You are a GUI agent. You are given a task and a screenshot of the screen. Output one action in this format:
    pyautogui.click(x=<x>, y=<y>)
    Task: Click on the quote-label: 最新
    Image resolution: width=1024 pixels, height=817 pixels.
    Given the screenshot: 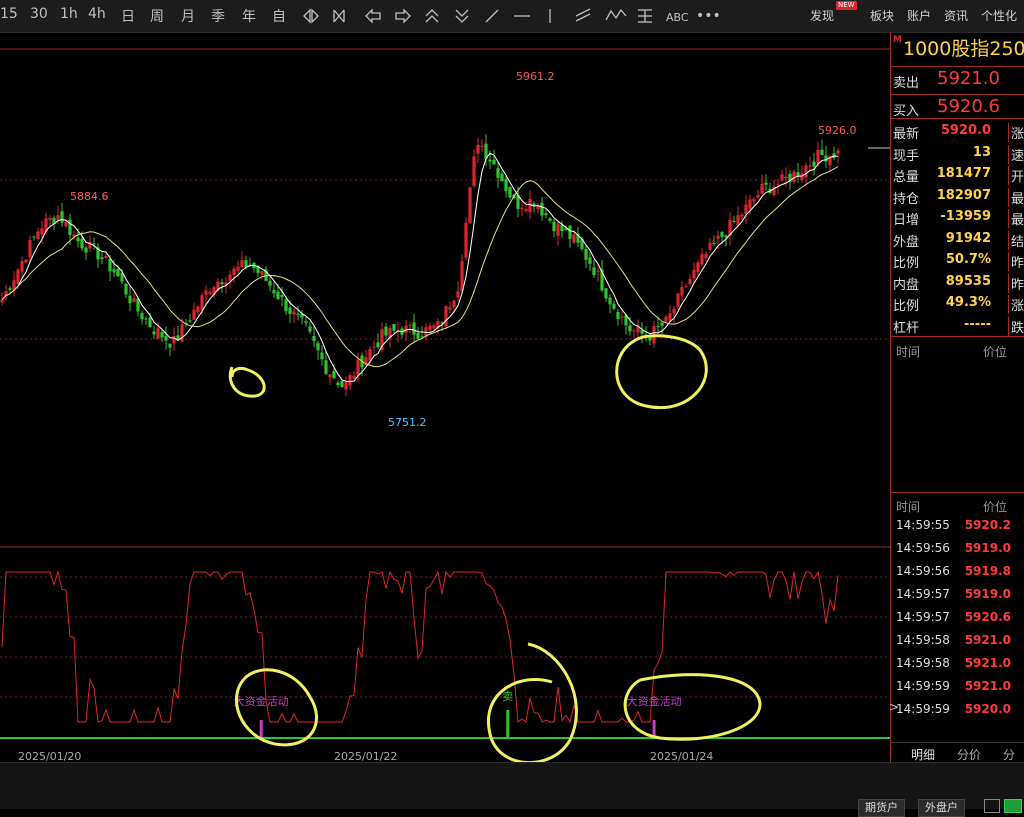 What is the action you would take?
    pyautogui.click(x=906, y=134)
    